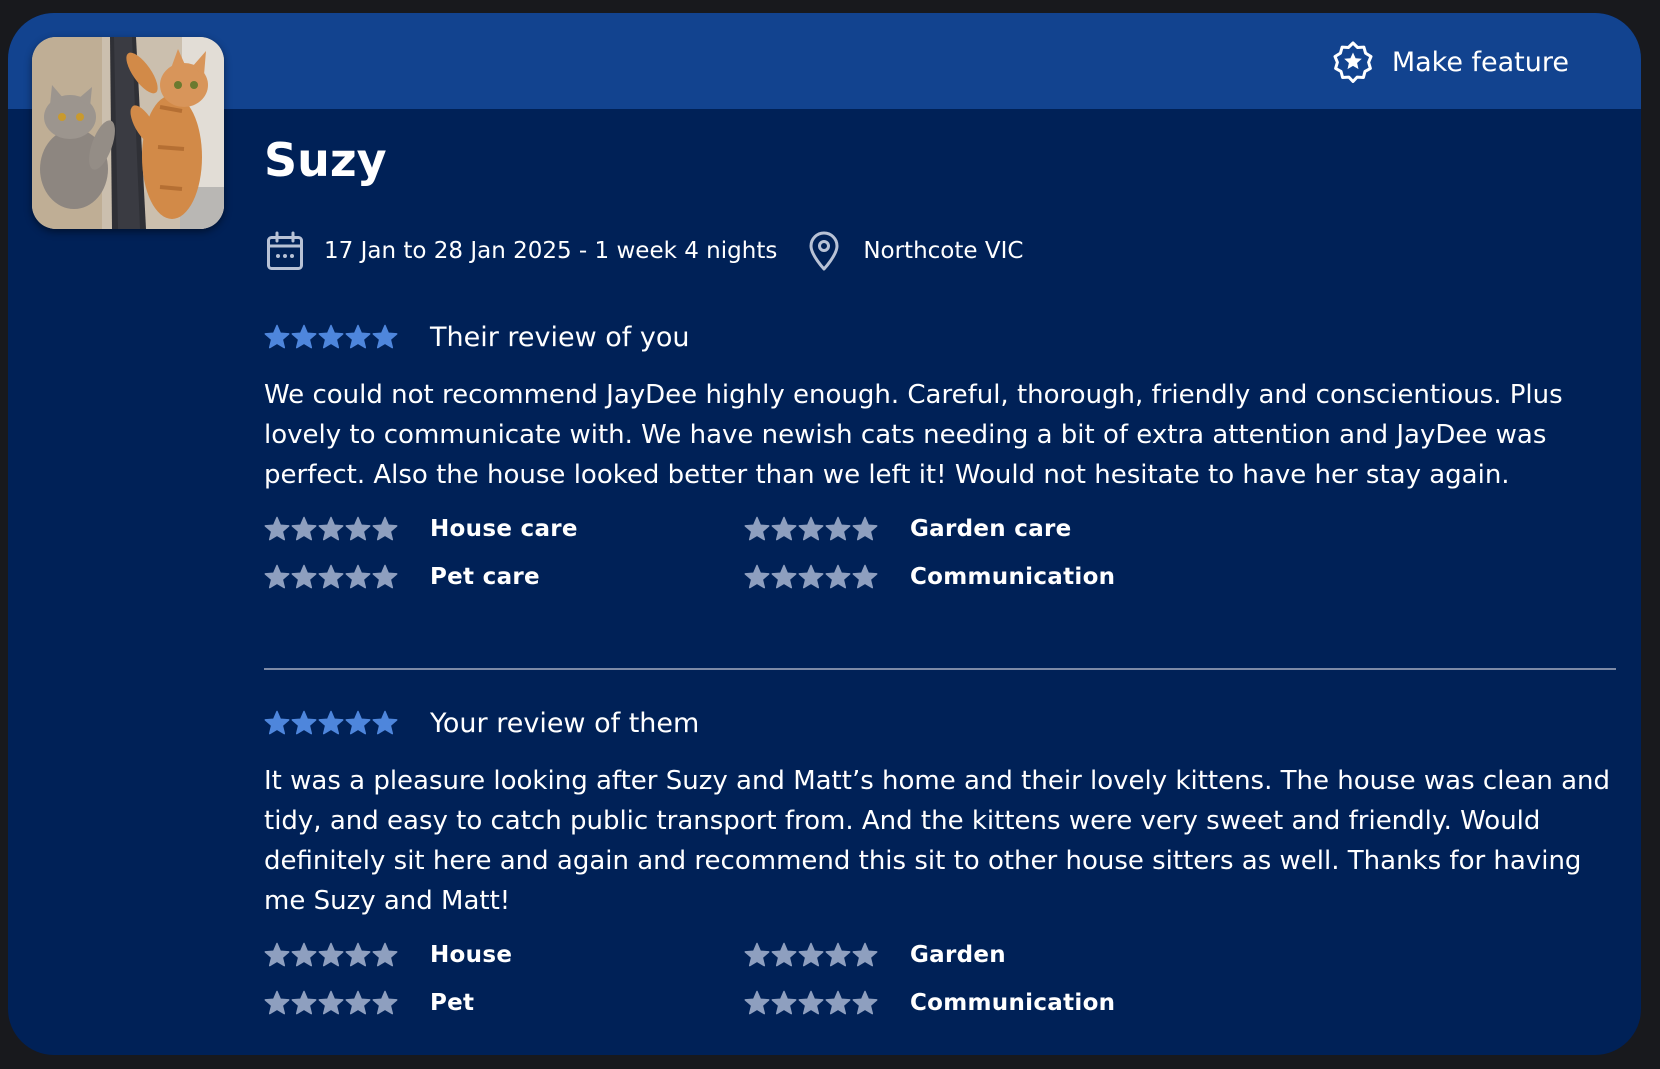 The width and height of the screenshot is (1660, 1069). What do you see at coordinates (958, 955) in the screenshot?
I see `category-label: Garden` at bounding box center [958, 955].